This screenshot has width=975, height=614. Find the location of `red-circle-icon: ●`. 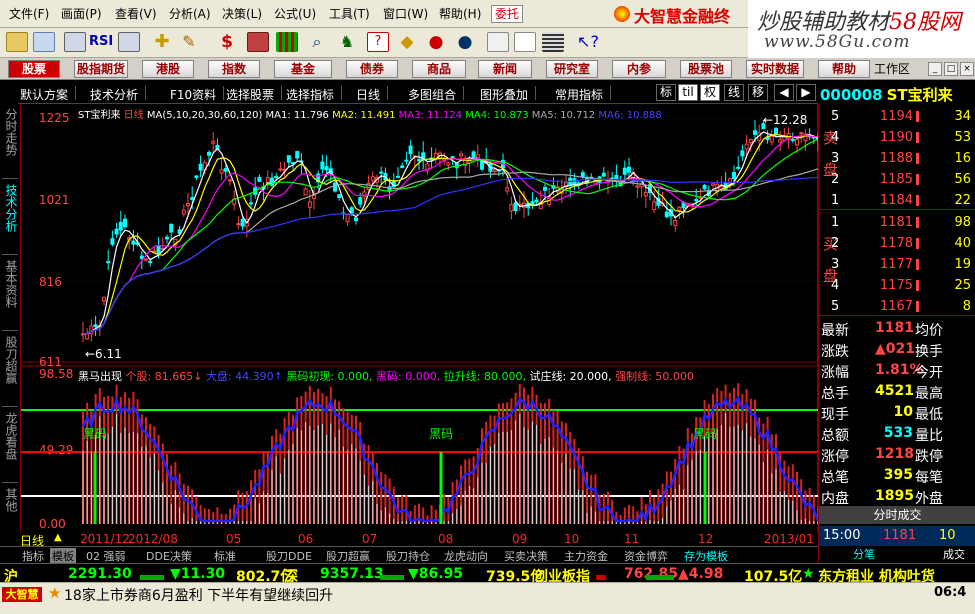

red-circle-icon: ● is located at coordinates (436, 42).